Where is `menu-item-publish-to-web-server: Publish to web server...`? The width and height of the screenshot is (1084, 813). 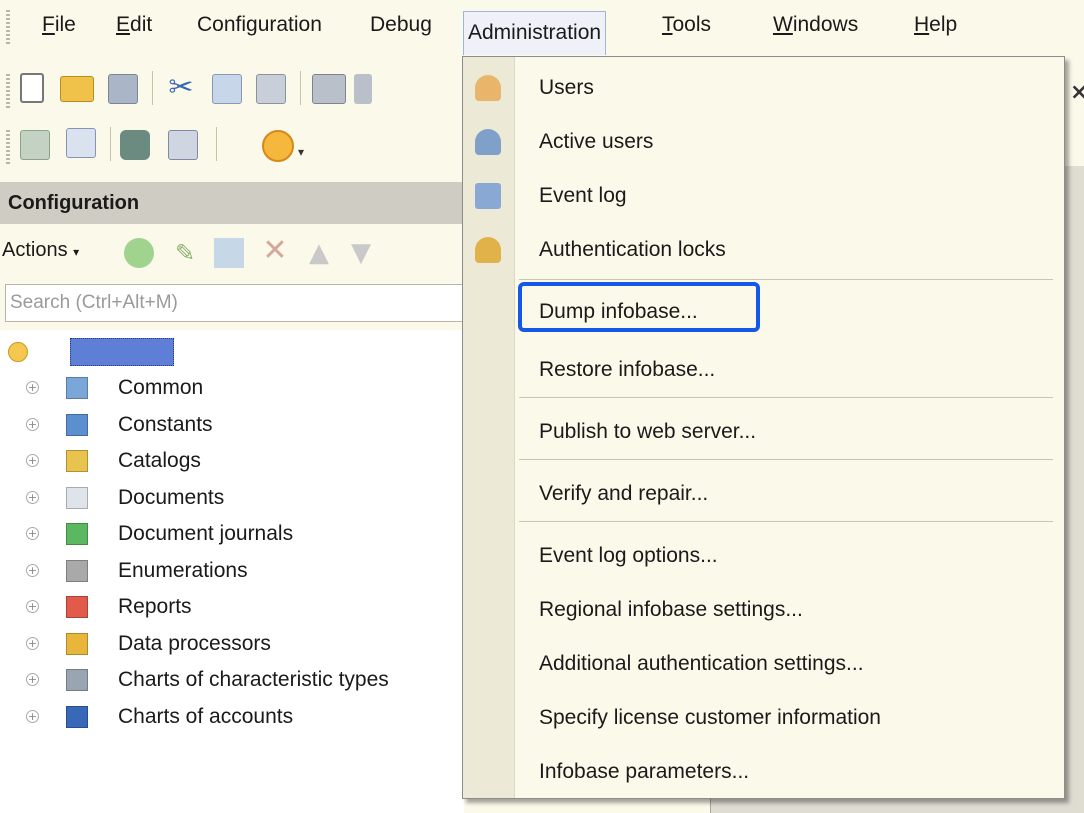
menu-item-publish-to-web-server: Publish to web server... is located at coordinates (647, 432).